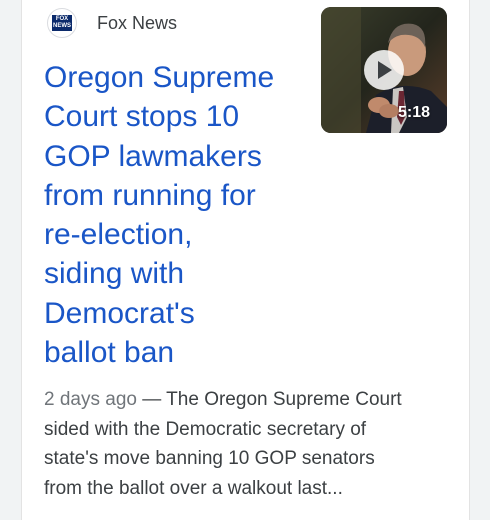  What do you see at coordinates (159, 77) in the screenshot?
I see `headline-line: Oregon Supreme` at bounding box center [159, 77].